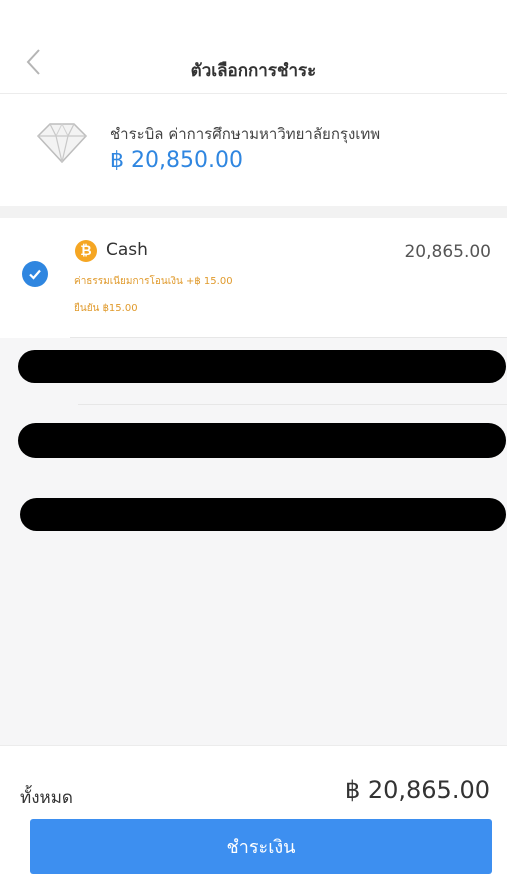 Image resolution: width=507 pixels, height=893 pixels. I want to click on confirm-fee-text: ยืนยัน ฿15.00, so click(106, 308).